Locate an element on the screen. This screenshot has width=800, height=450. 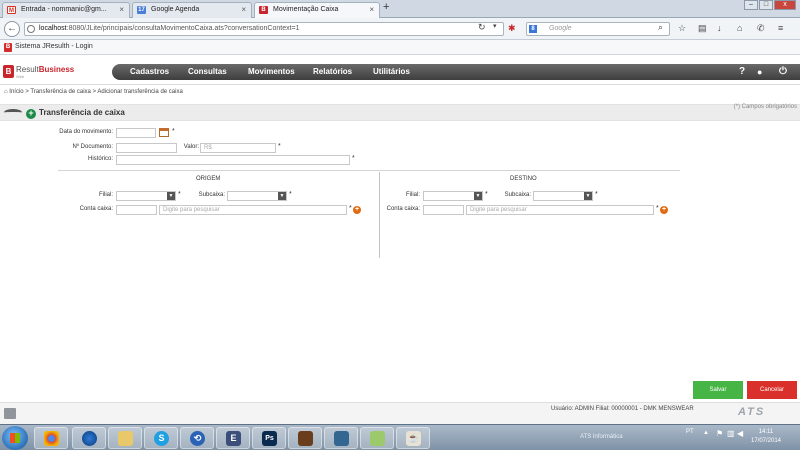
back-arrow-icon is located at coordinates (13, 112).